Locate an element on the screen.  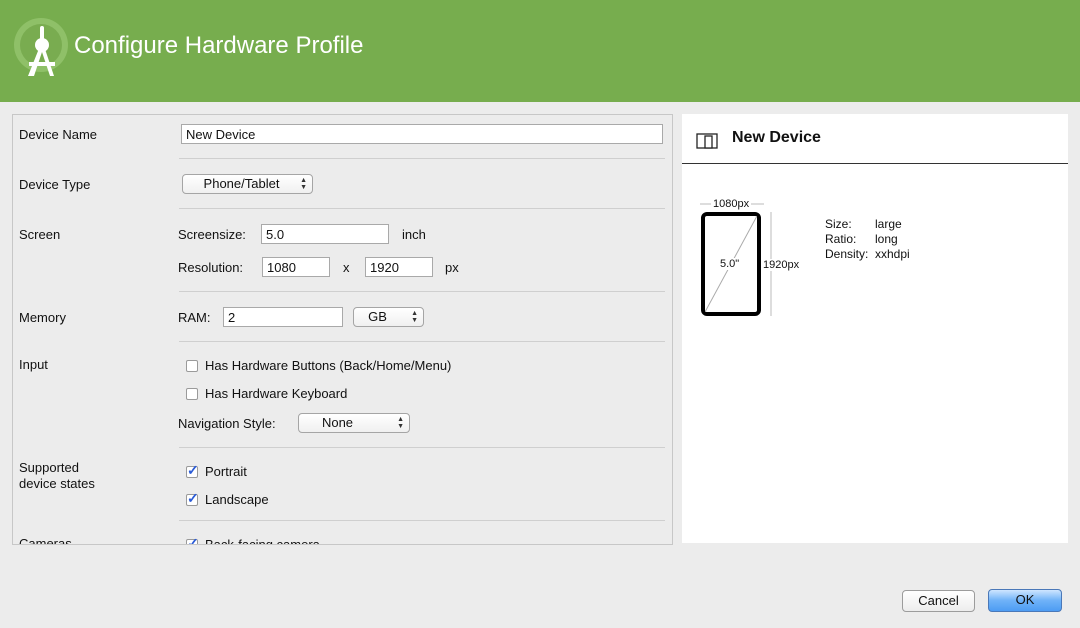
density-key: Density: is located at coordinates (847, 254).